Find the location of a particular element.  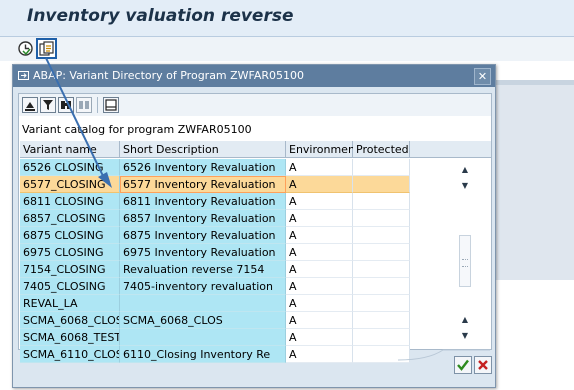

table-row: SCMA_6068_CLOS SCMA_6068_CLOS A is located at coordinates (215, 320).